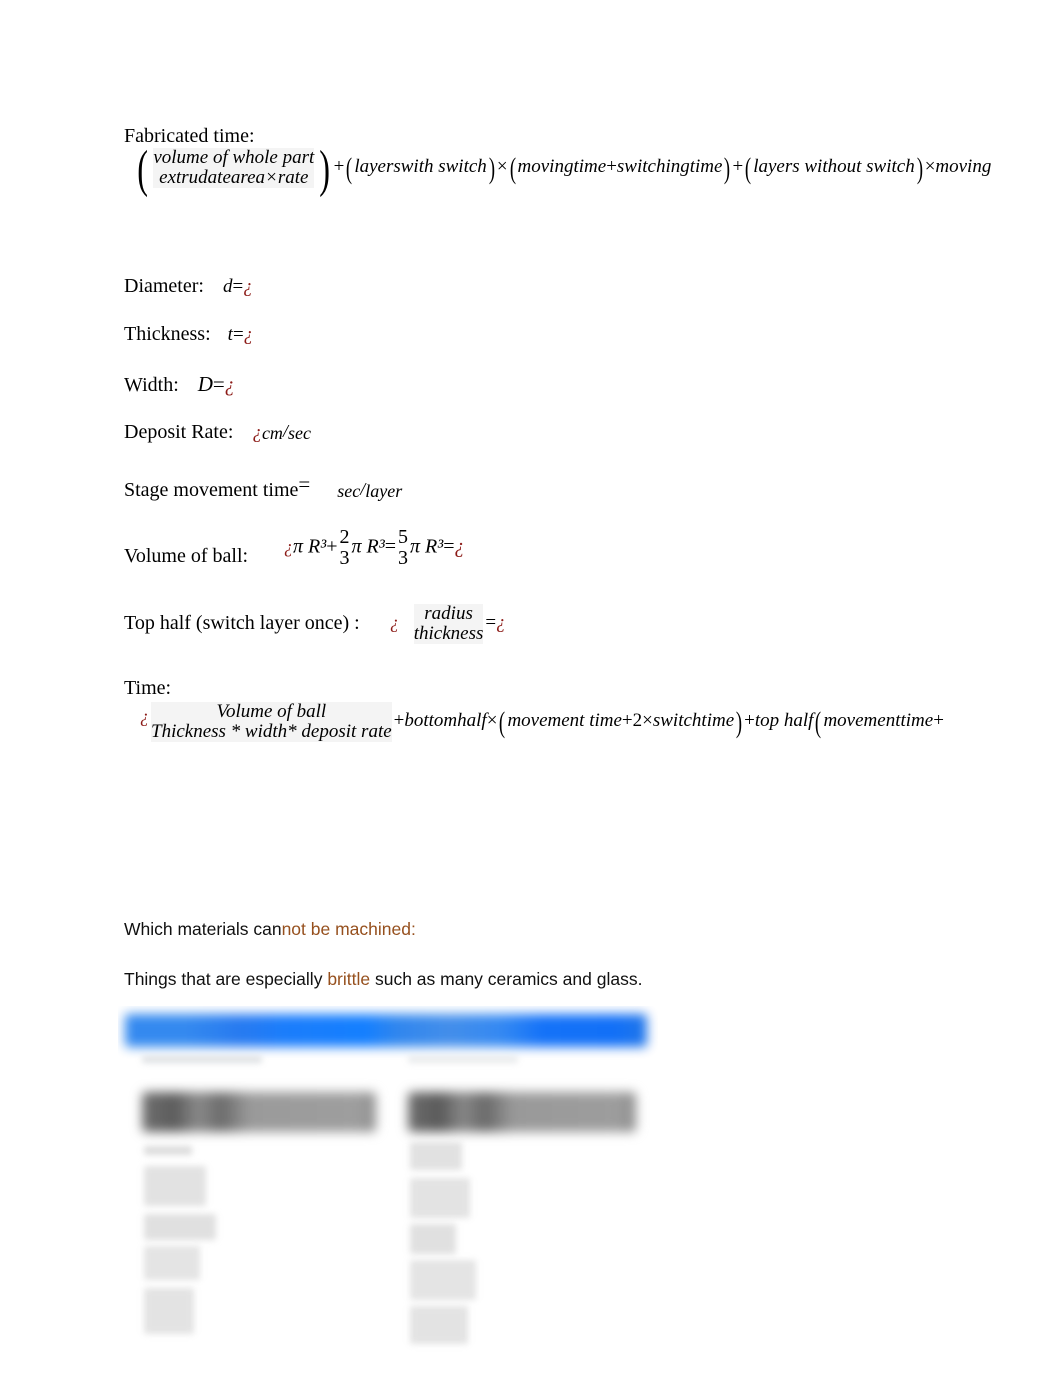 The width and height of the screenshot is (1062, 1376). I want to click on time-label: Time:, so click(148, 688).